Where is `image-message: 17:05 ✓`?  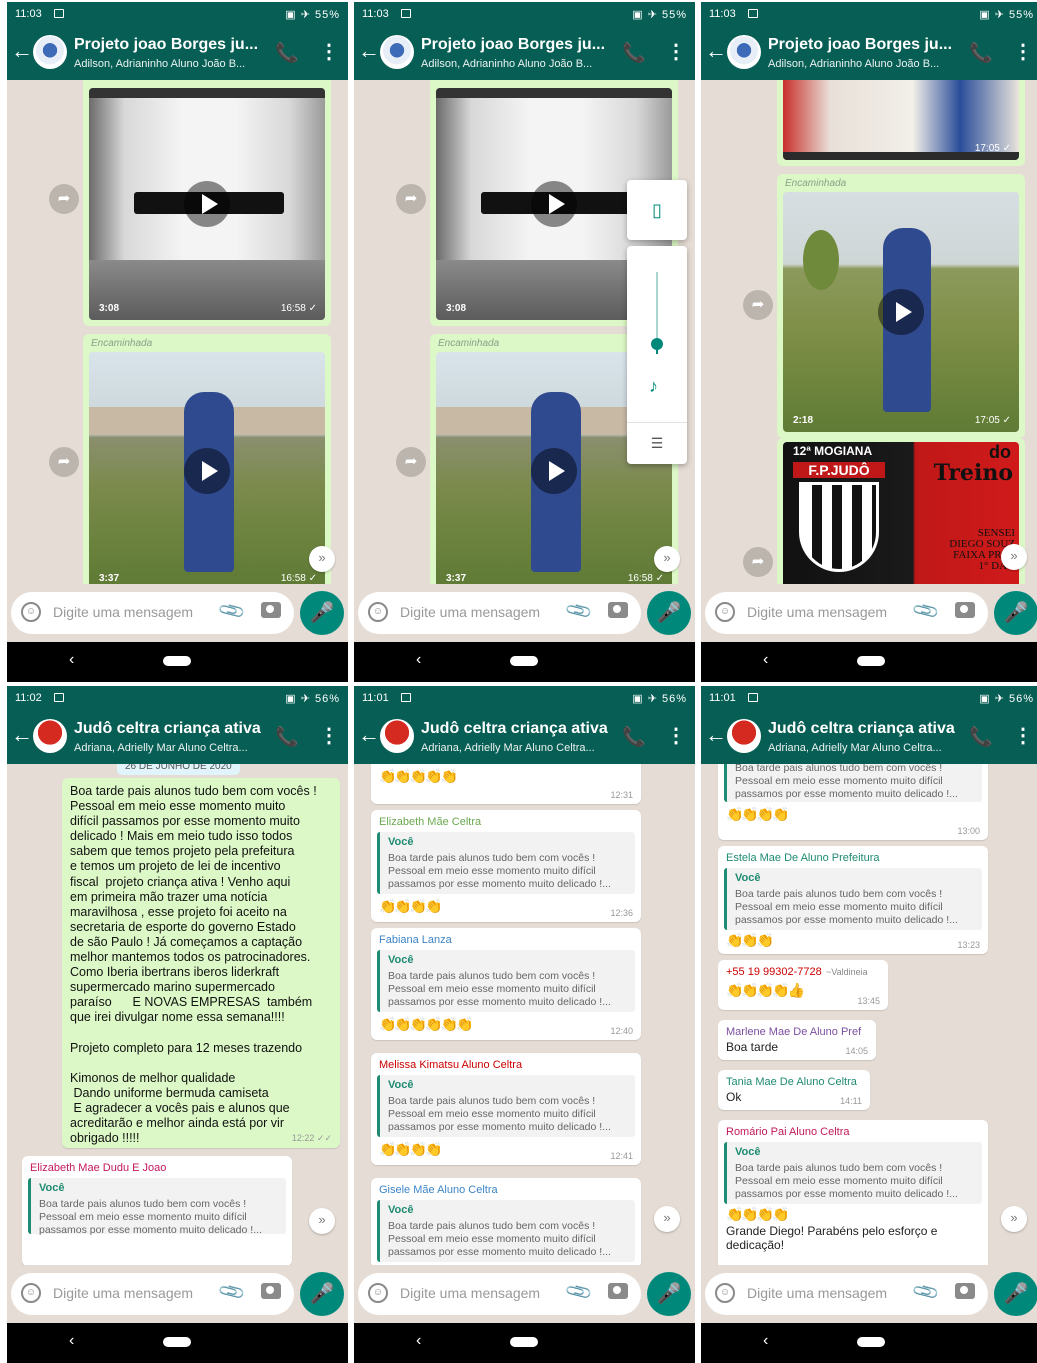
image-message: 17:05 ✓ is located at coordinates (901, 123).